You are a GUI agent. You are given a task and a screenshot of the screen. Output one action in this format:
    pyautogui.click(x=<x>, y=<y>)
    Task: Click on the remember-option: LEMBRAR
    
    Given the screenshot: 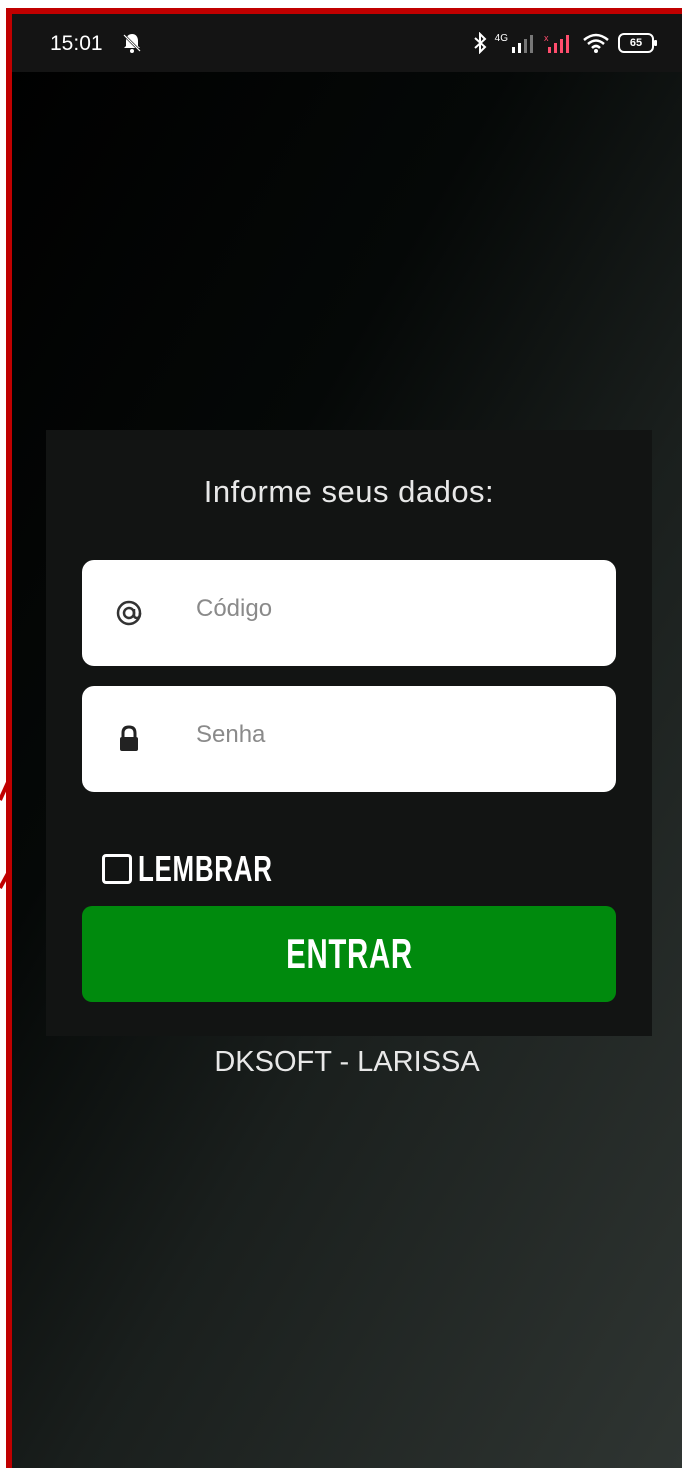 What is the action you would take?
    pyautogui.click(x=213, y=869)
    